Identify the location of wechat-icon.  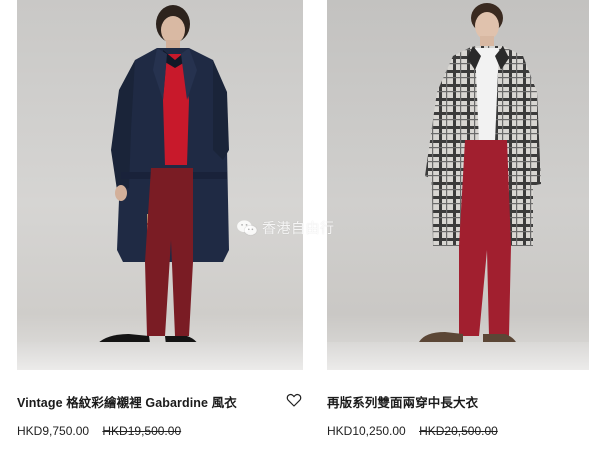
(247, 228).